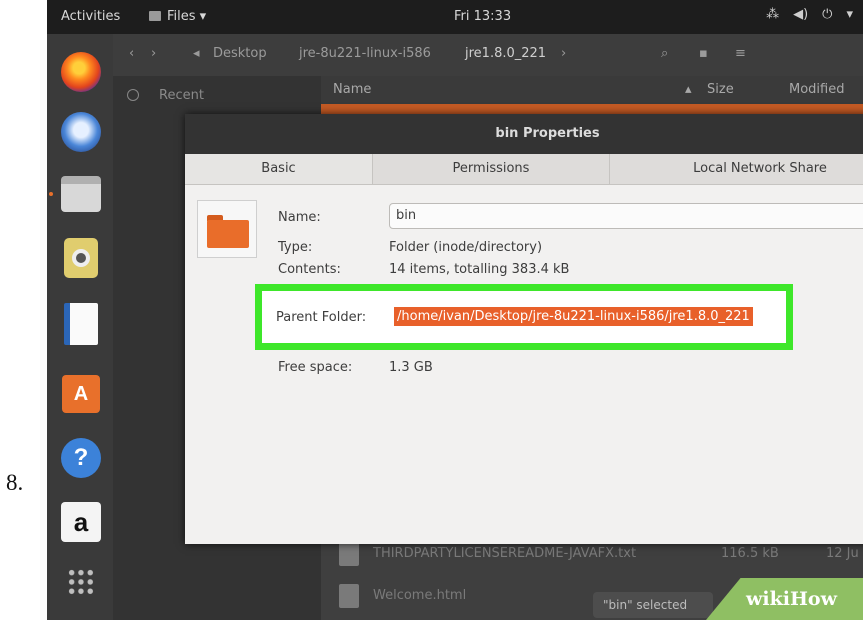 The image size is (863, 620). I want to click on file-name: THIRDPARTYLICENSEREADME-JAVAFX.txt, so click(505, 553).